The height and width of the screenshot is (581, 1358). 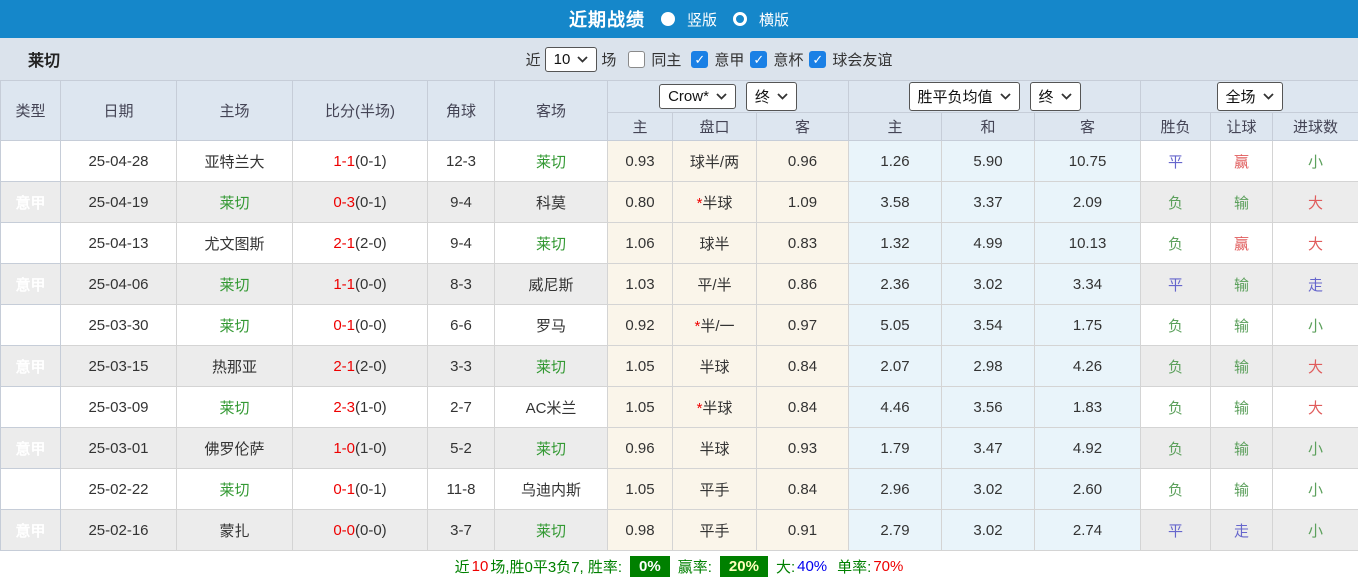 What do you see at coordinates (1055, 96) in the screenshot?
I see `average-time-select: 终` at bounding box center [1055, 96].